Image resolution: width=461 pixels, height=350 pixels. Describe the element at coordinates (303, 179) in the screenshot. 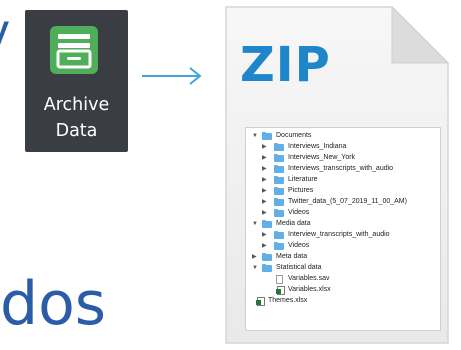

I see `tree-item-label: Literature` at that location.